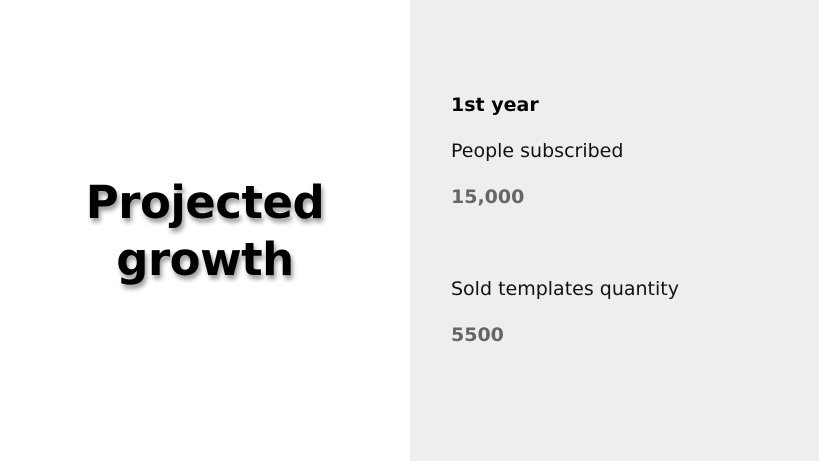  I want to click on slide-title-line-1: Projected, so click(205, 202).